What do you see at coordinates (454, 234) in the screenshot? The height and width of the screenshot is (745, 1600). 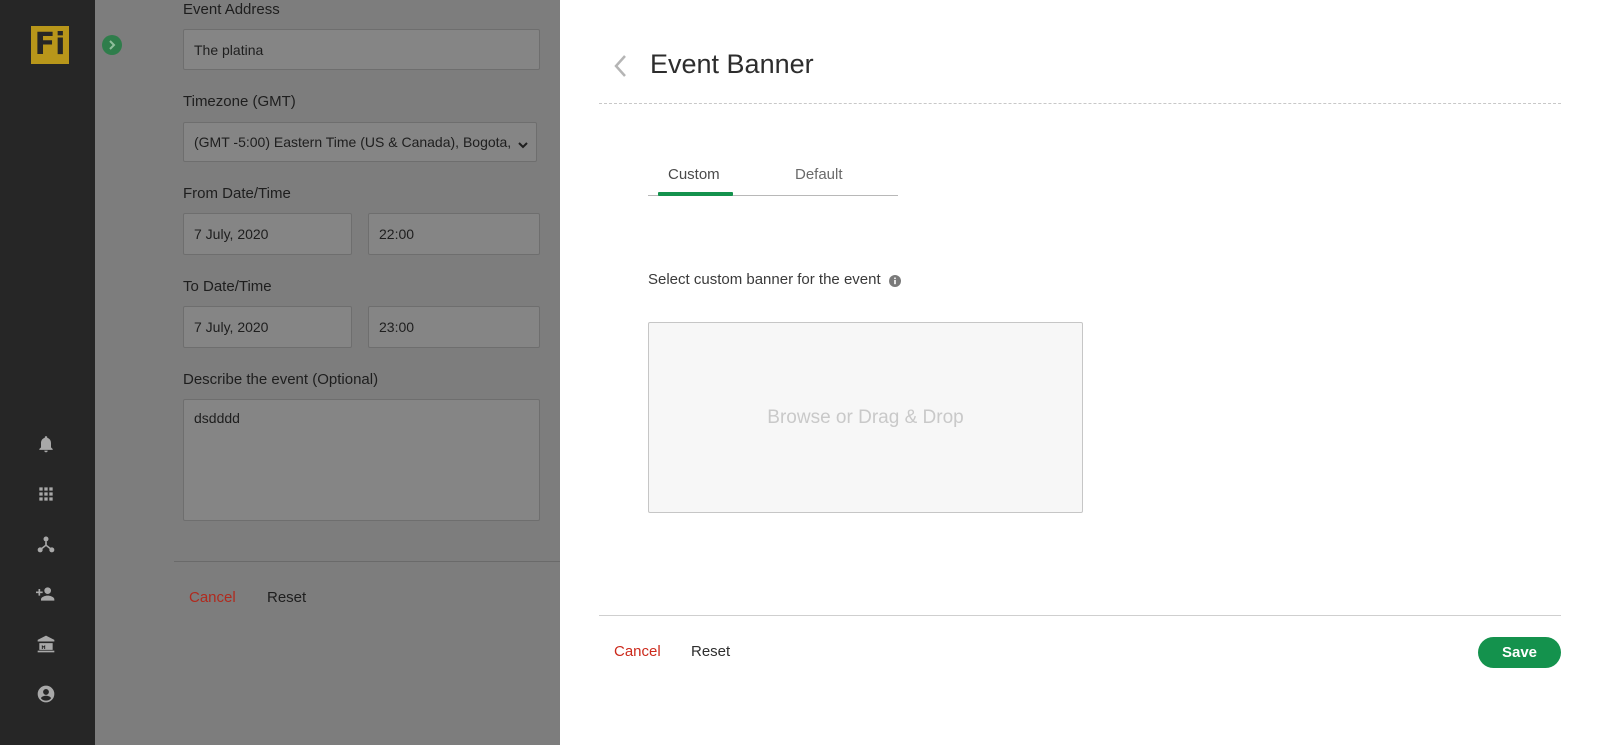 I see `from-time-input: 22:00` at bounding box center [454, 234].